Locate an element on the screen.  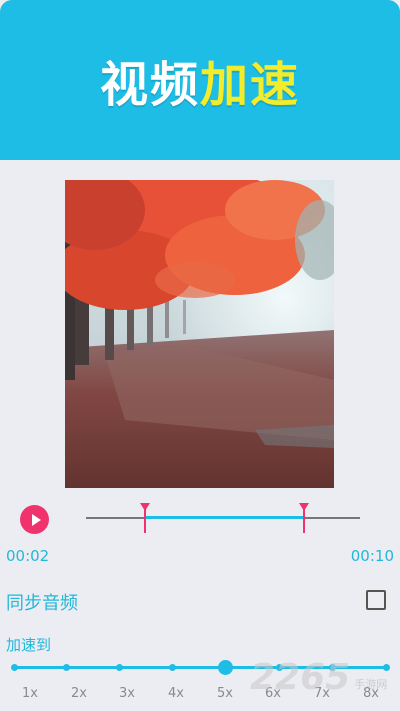
play-button is located at coordinates (34, 519).